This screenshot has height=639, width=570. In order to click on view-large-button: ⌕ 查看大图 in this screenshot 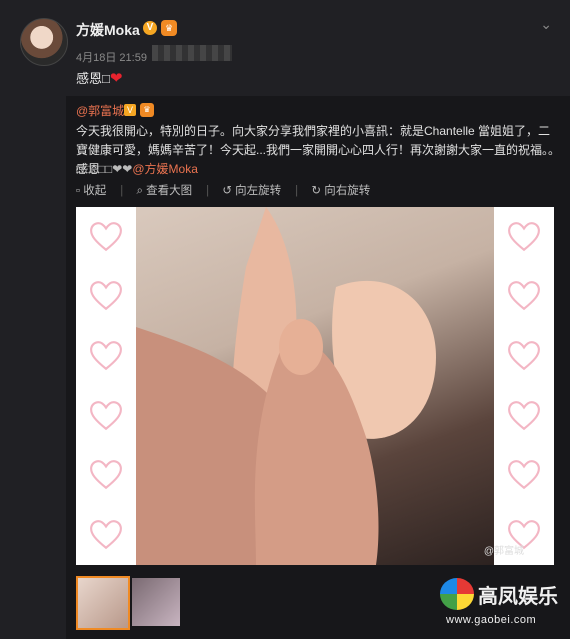, I will do `click(164, 191)`.